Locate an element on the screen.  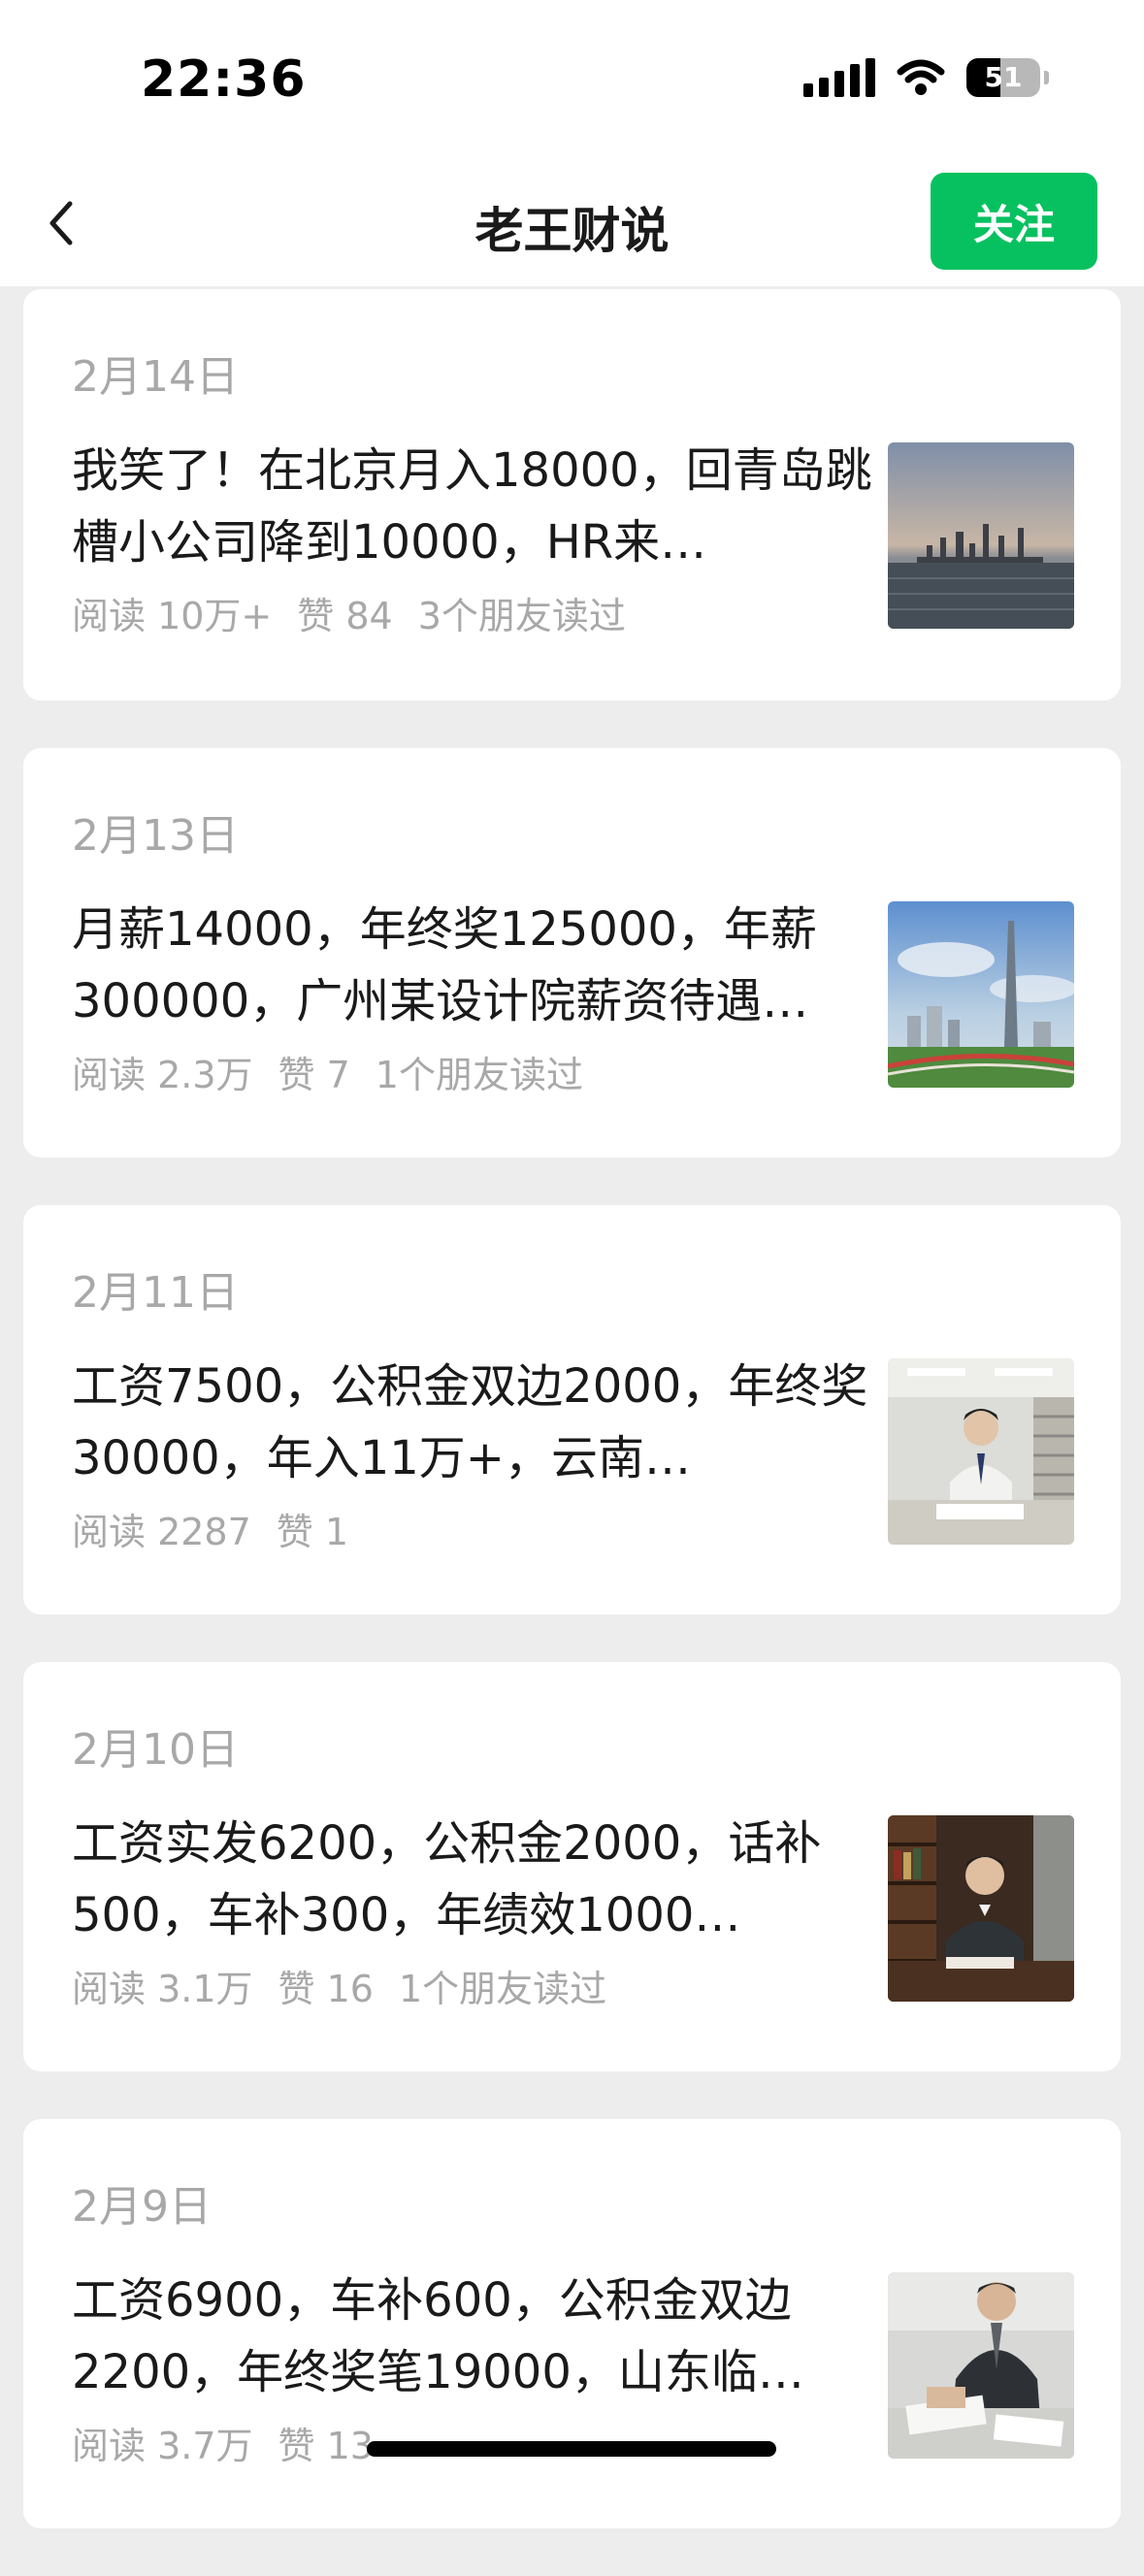
article-meta: 阅读 3.7万 赞 13 is located at coordinates (223, 2442).